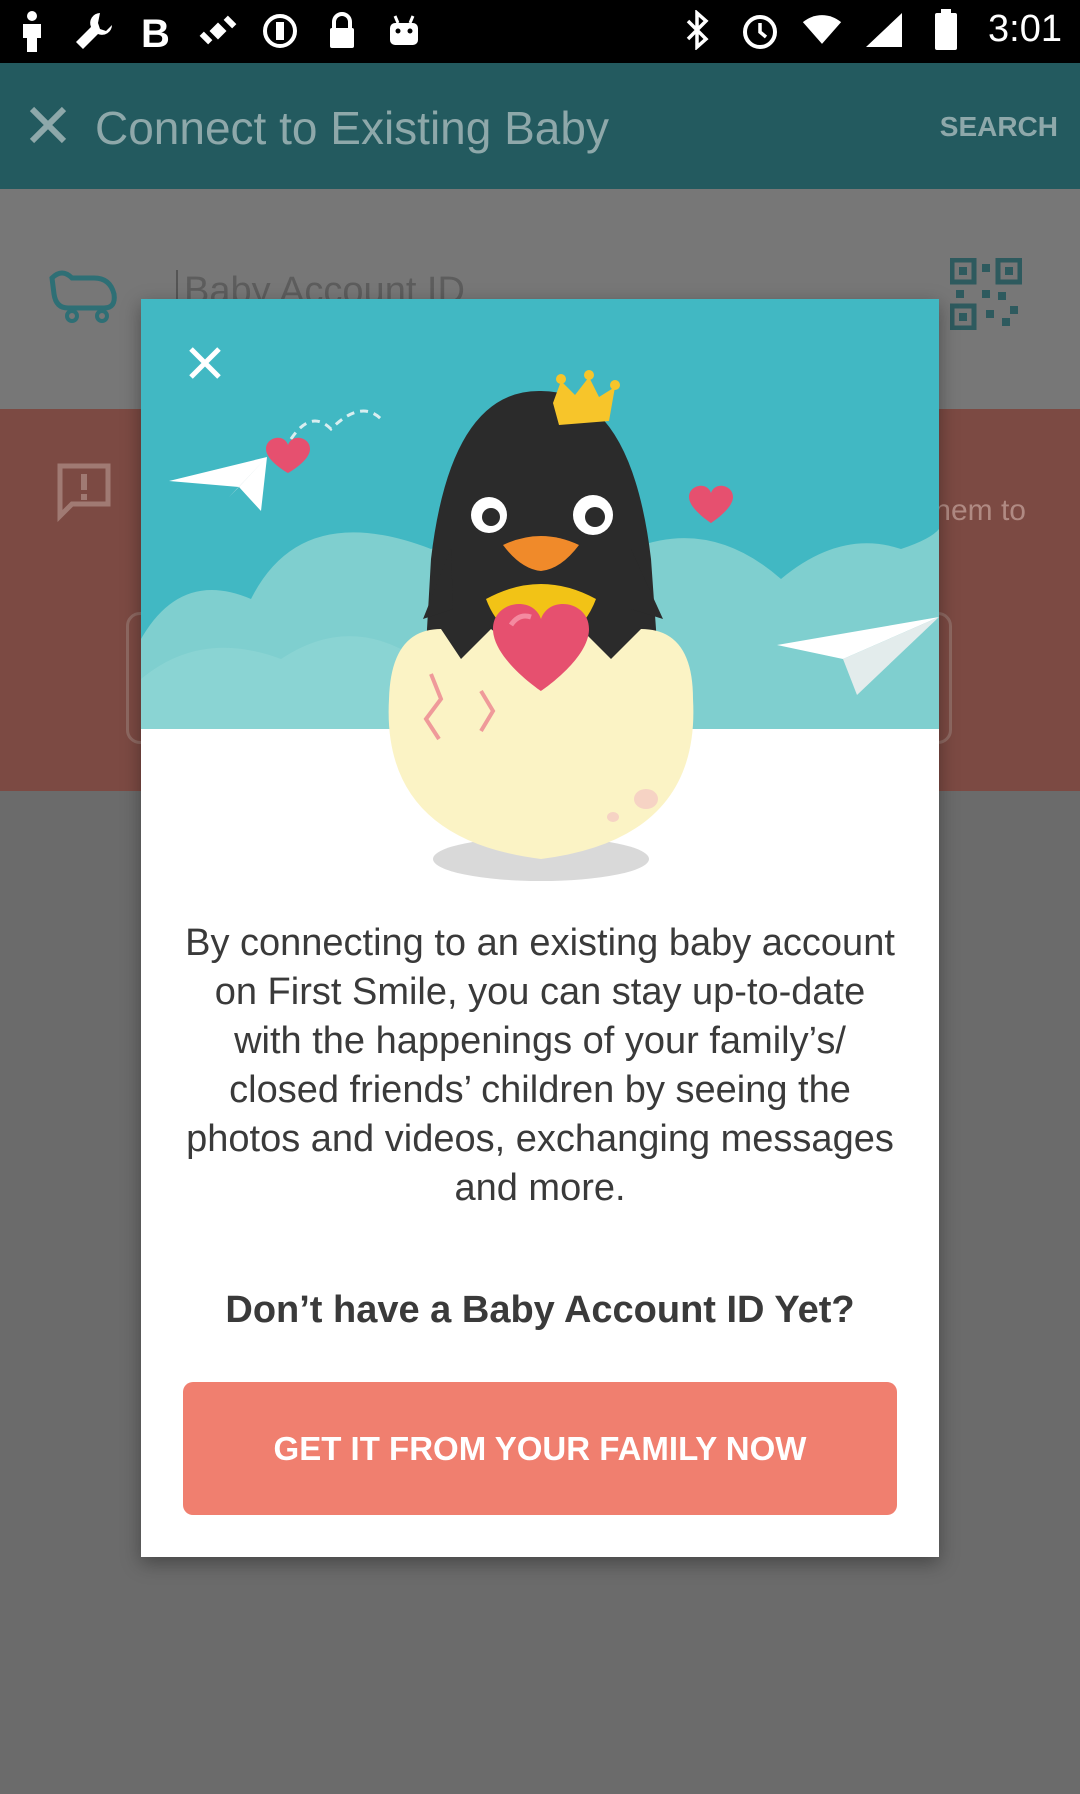  I want to click on close-icon, so click(48, 125).